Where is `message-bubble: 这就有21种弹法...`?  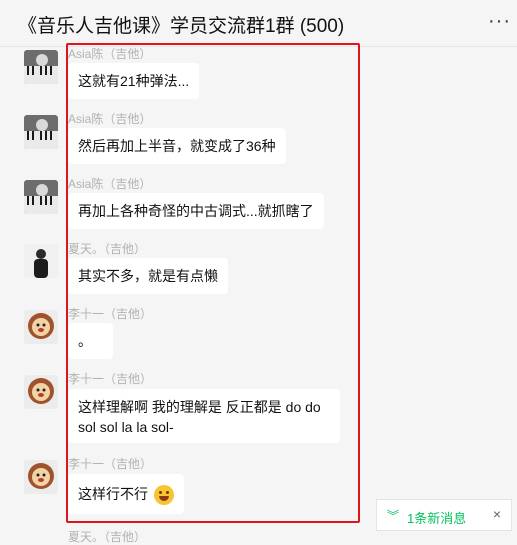 message-bubble: 这就有21种弹法... is located at coordinates (134, 81).